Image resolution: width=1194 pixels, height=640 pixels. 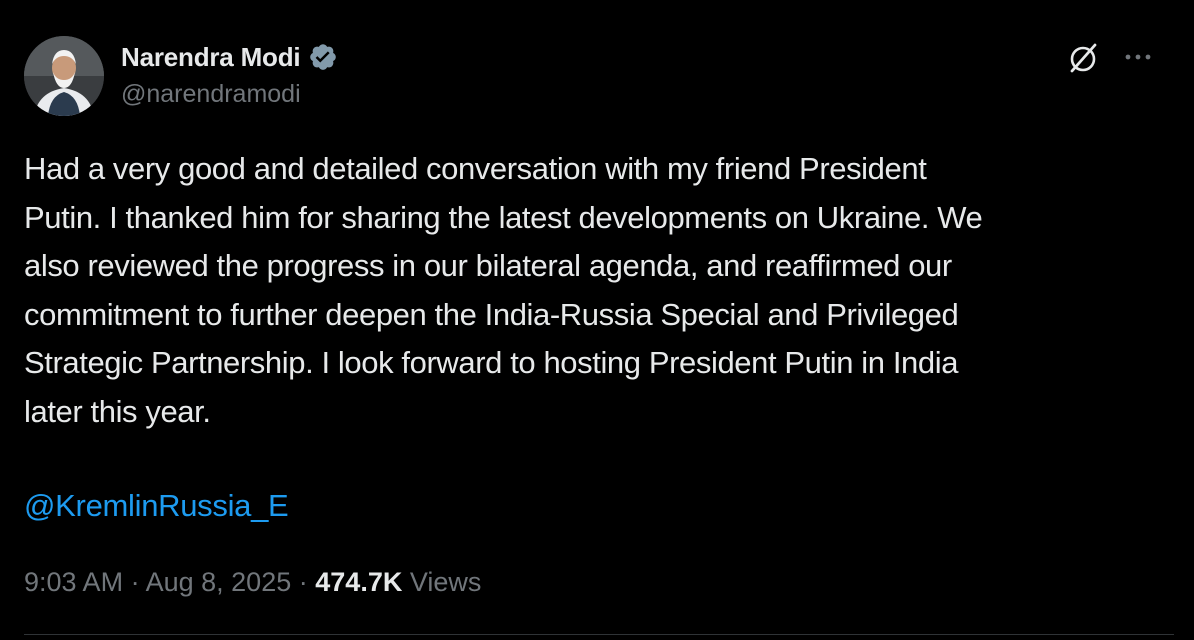 What do you see at coordinates (599, 634) in the screenshot?
I see `divider` at bounding box center [599, 634].